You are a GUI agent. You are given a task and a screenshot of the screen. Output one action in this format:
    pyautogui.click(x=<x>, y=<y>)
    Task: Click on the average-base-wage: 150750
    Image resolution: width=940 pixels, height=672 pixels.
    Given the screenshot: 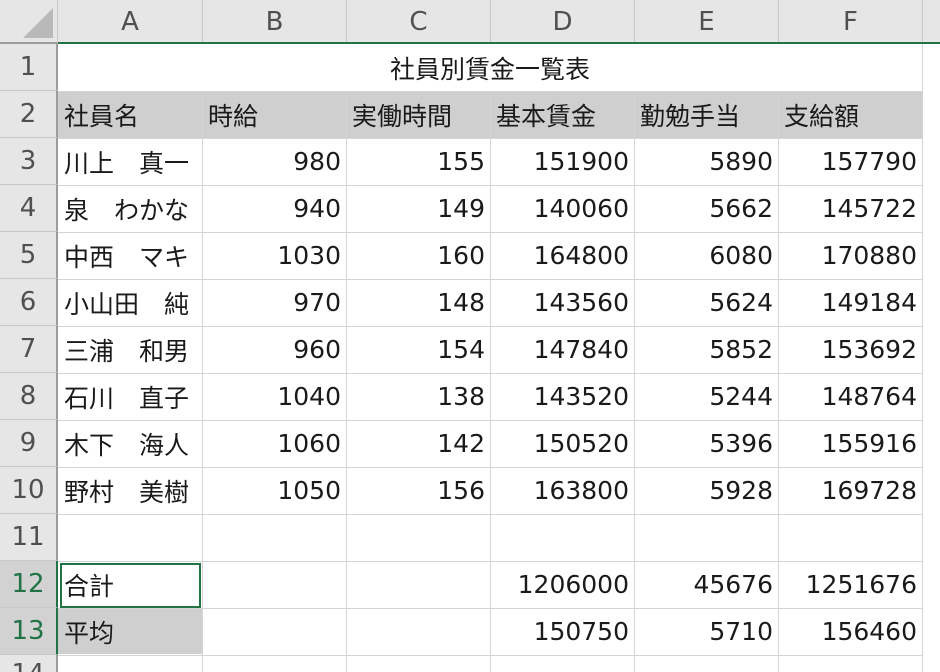 What is the action you would take?
    pyautogui.click(x=562, y=631)
    